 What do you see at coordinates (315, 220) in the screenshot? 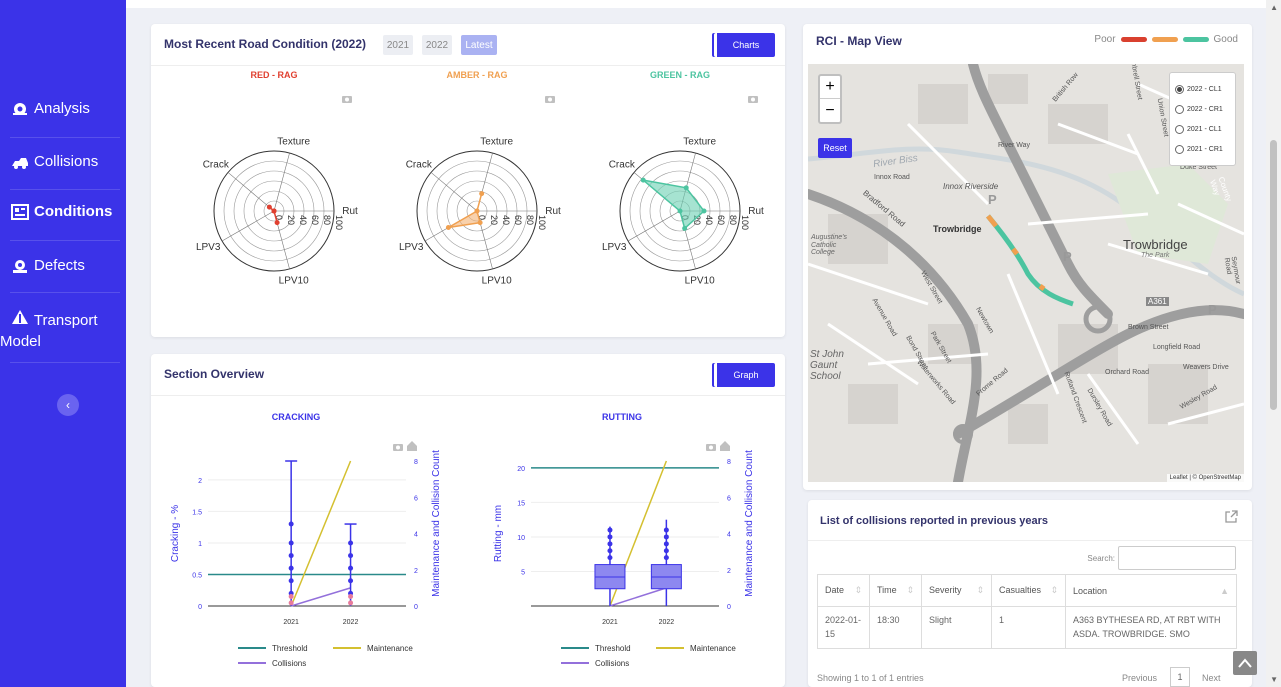
I see `radar-tick-label: 60` at bounding box center [315, 220].